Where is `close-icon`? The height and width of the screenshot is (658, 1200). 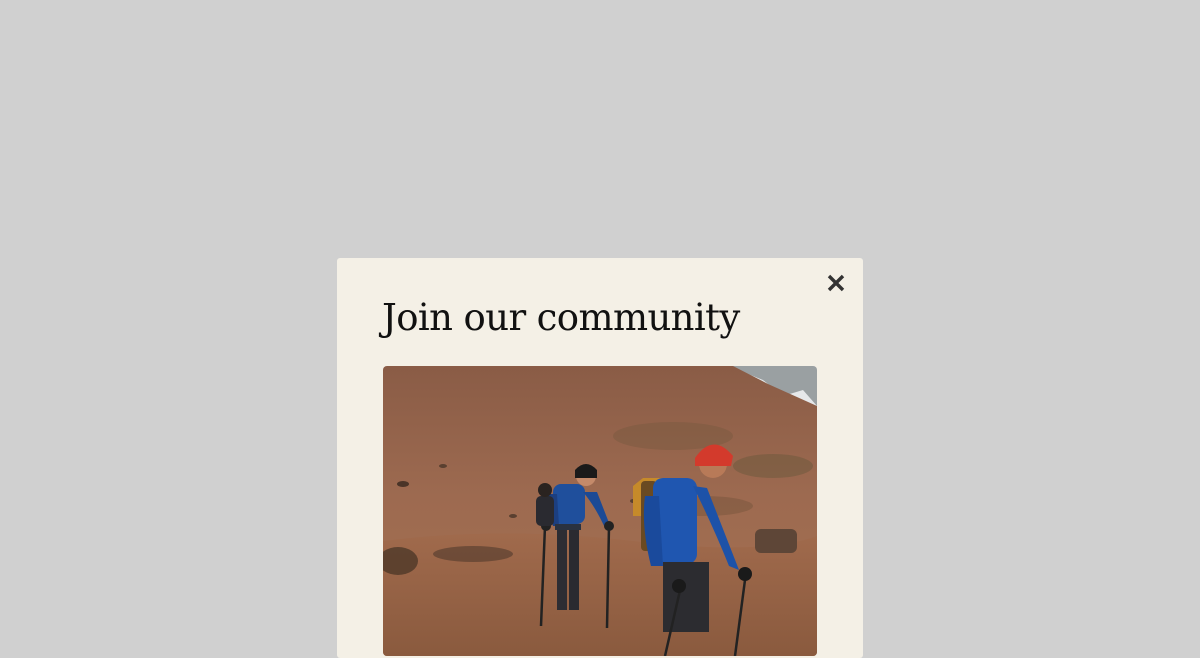 close-icon is located at coordinates (836, 283).